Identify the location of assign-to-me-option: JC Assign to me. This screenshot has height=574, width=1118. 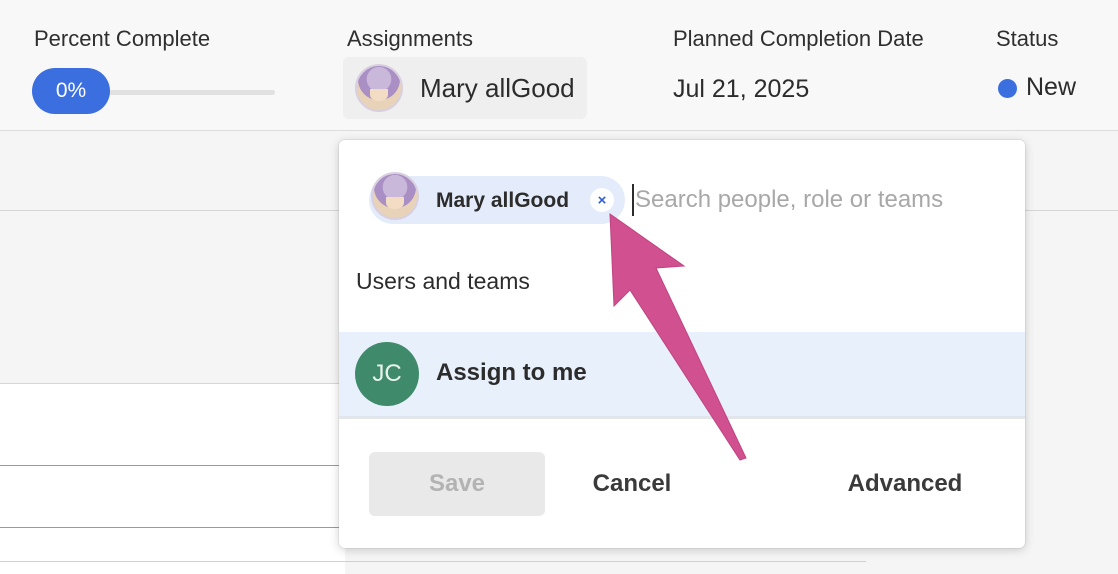
(682, 375).